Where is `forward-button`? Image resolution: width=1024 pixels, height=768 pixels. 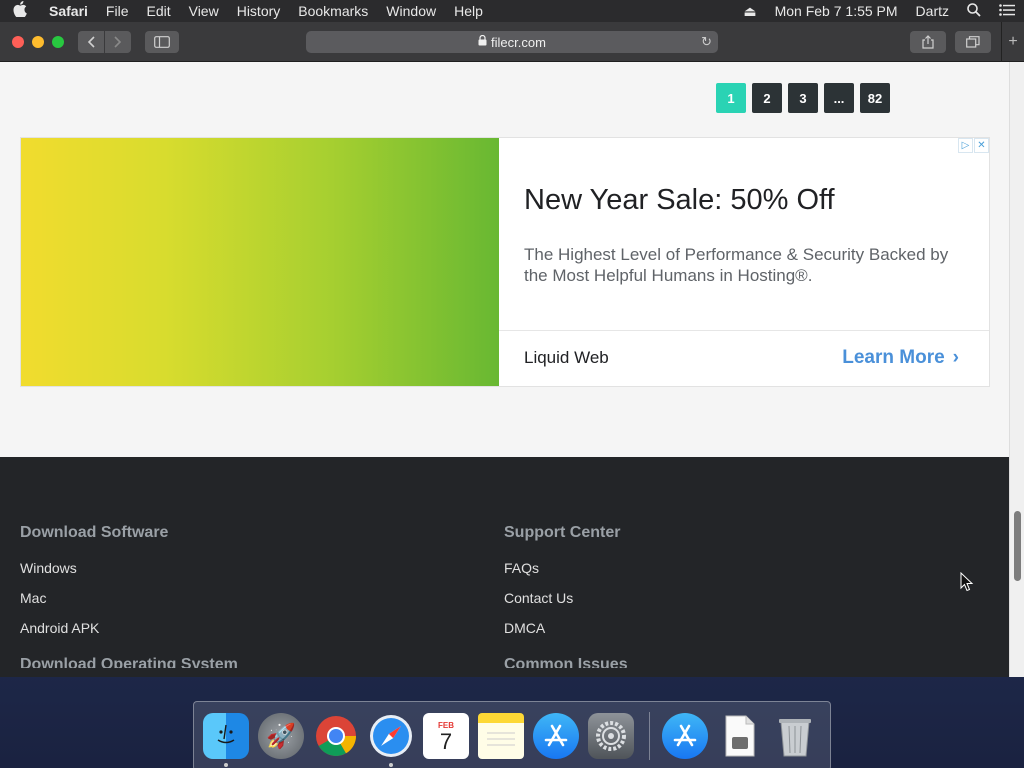
forward-button is located at coordinates (118, 41).